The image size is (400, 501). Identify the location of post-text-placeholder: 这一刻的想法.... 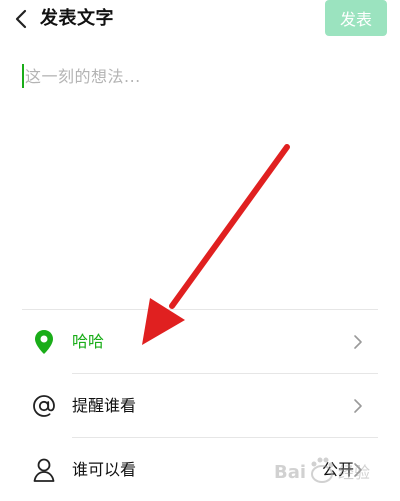
(83, 76).